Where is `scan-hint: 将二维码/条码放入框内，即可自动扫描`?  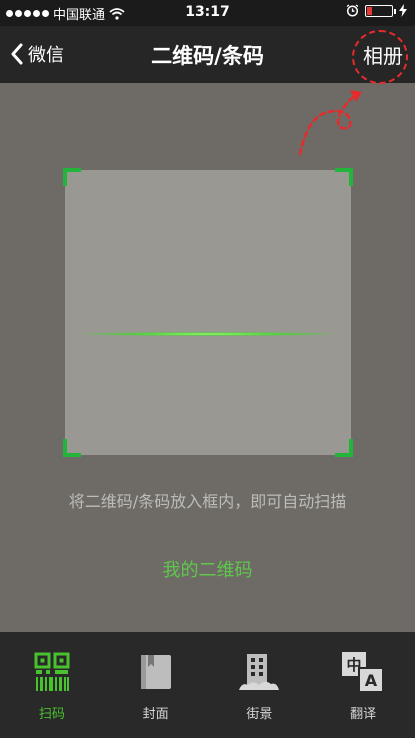
scan-hint: 将二维码/条码放入框内，即可自动扫描 is located at coordinates (207, 501).